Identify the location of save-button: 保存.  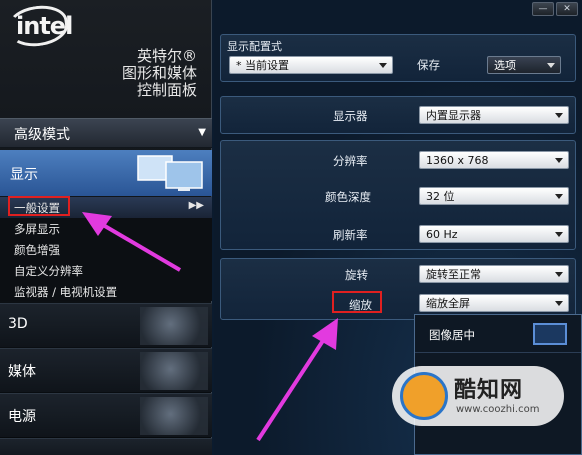
(428, 65).